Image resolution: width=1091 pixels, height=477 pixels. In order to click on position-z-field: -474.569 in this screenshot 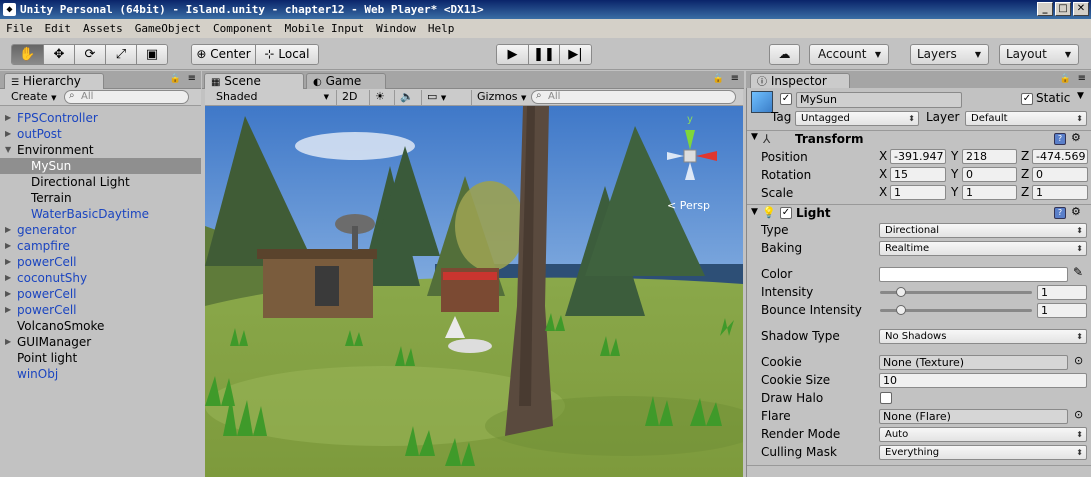, I will do `click(1060, 156)`.